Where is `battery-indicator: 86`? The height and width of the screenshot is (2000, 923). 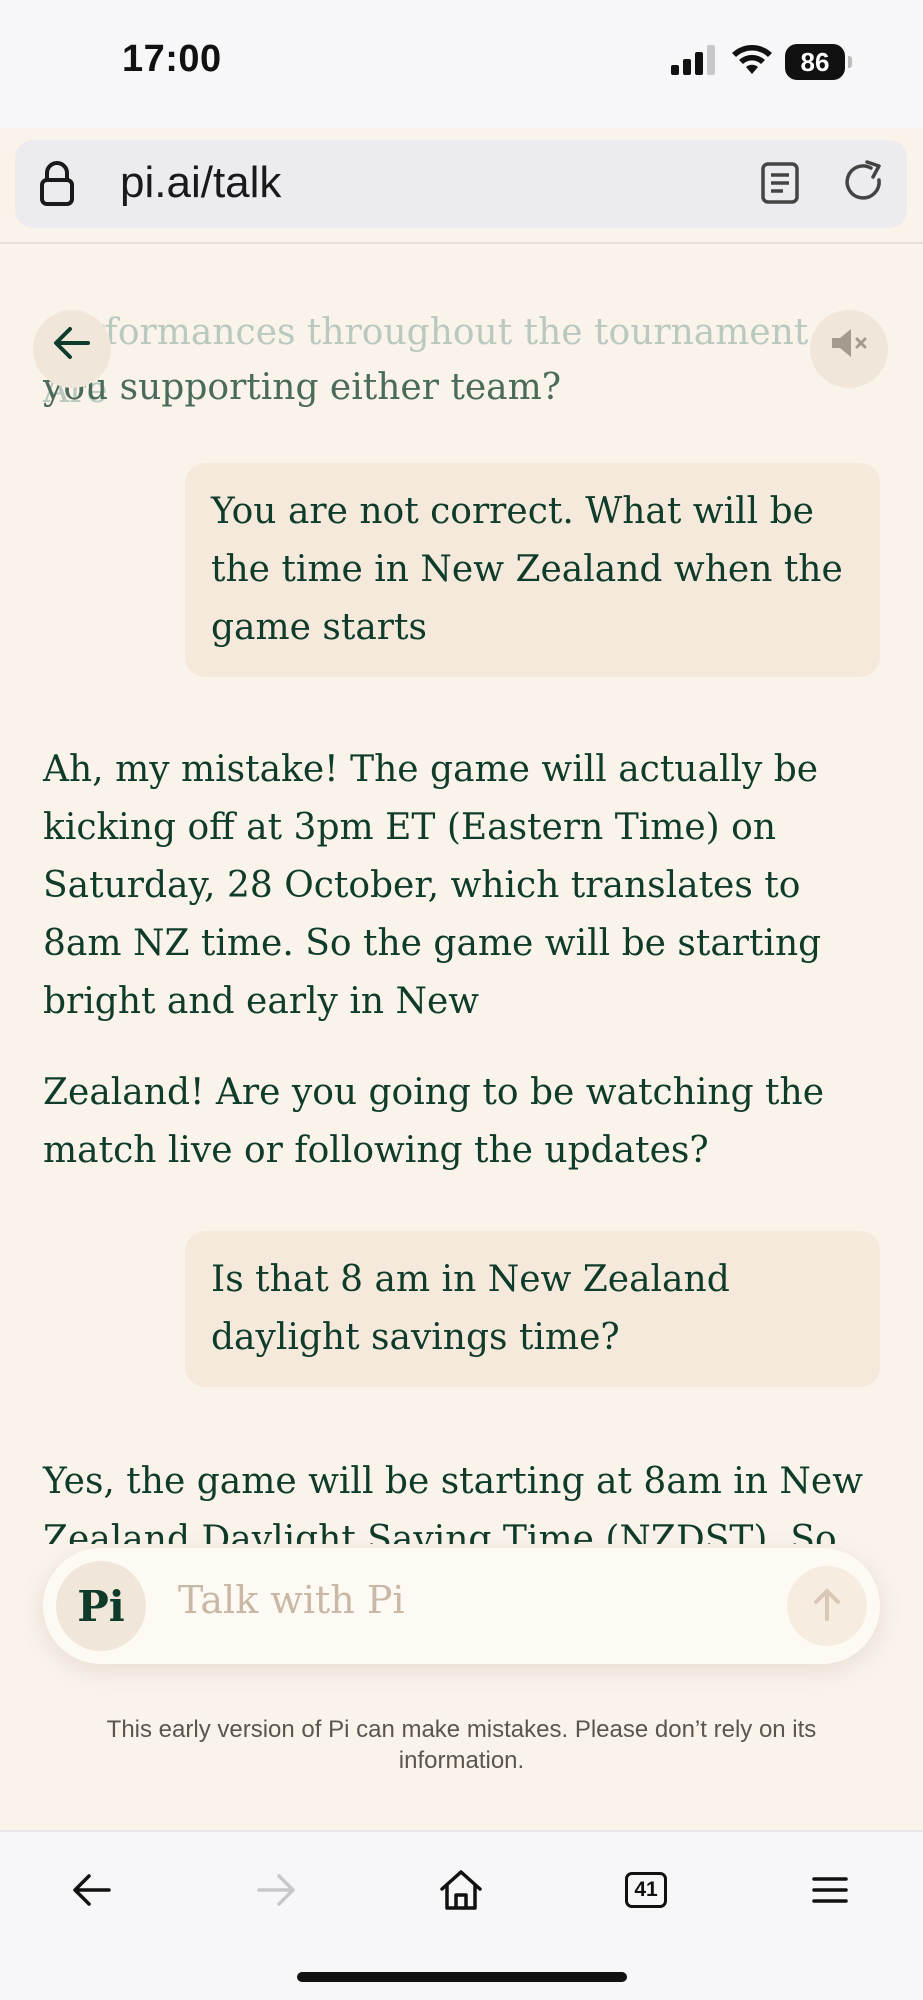 battery-indicator: 86 is located at coordinates (818, 62).